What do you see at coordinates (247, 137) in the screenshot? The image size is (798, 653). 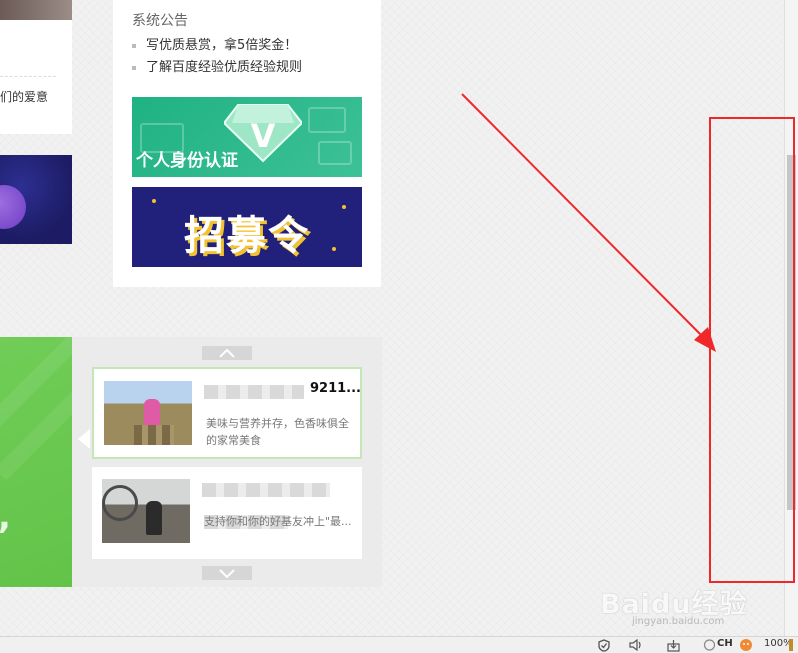 I see `identity-verification-banner: V 个人身份认证` at bounding box center [247, 137].